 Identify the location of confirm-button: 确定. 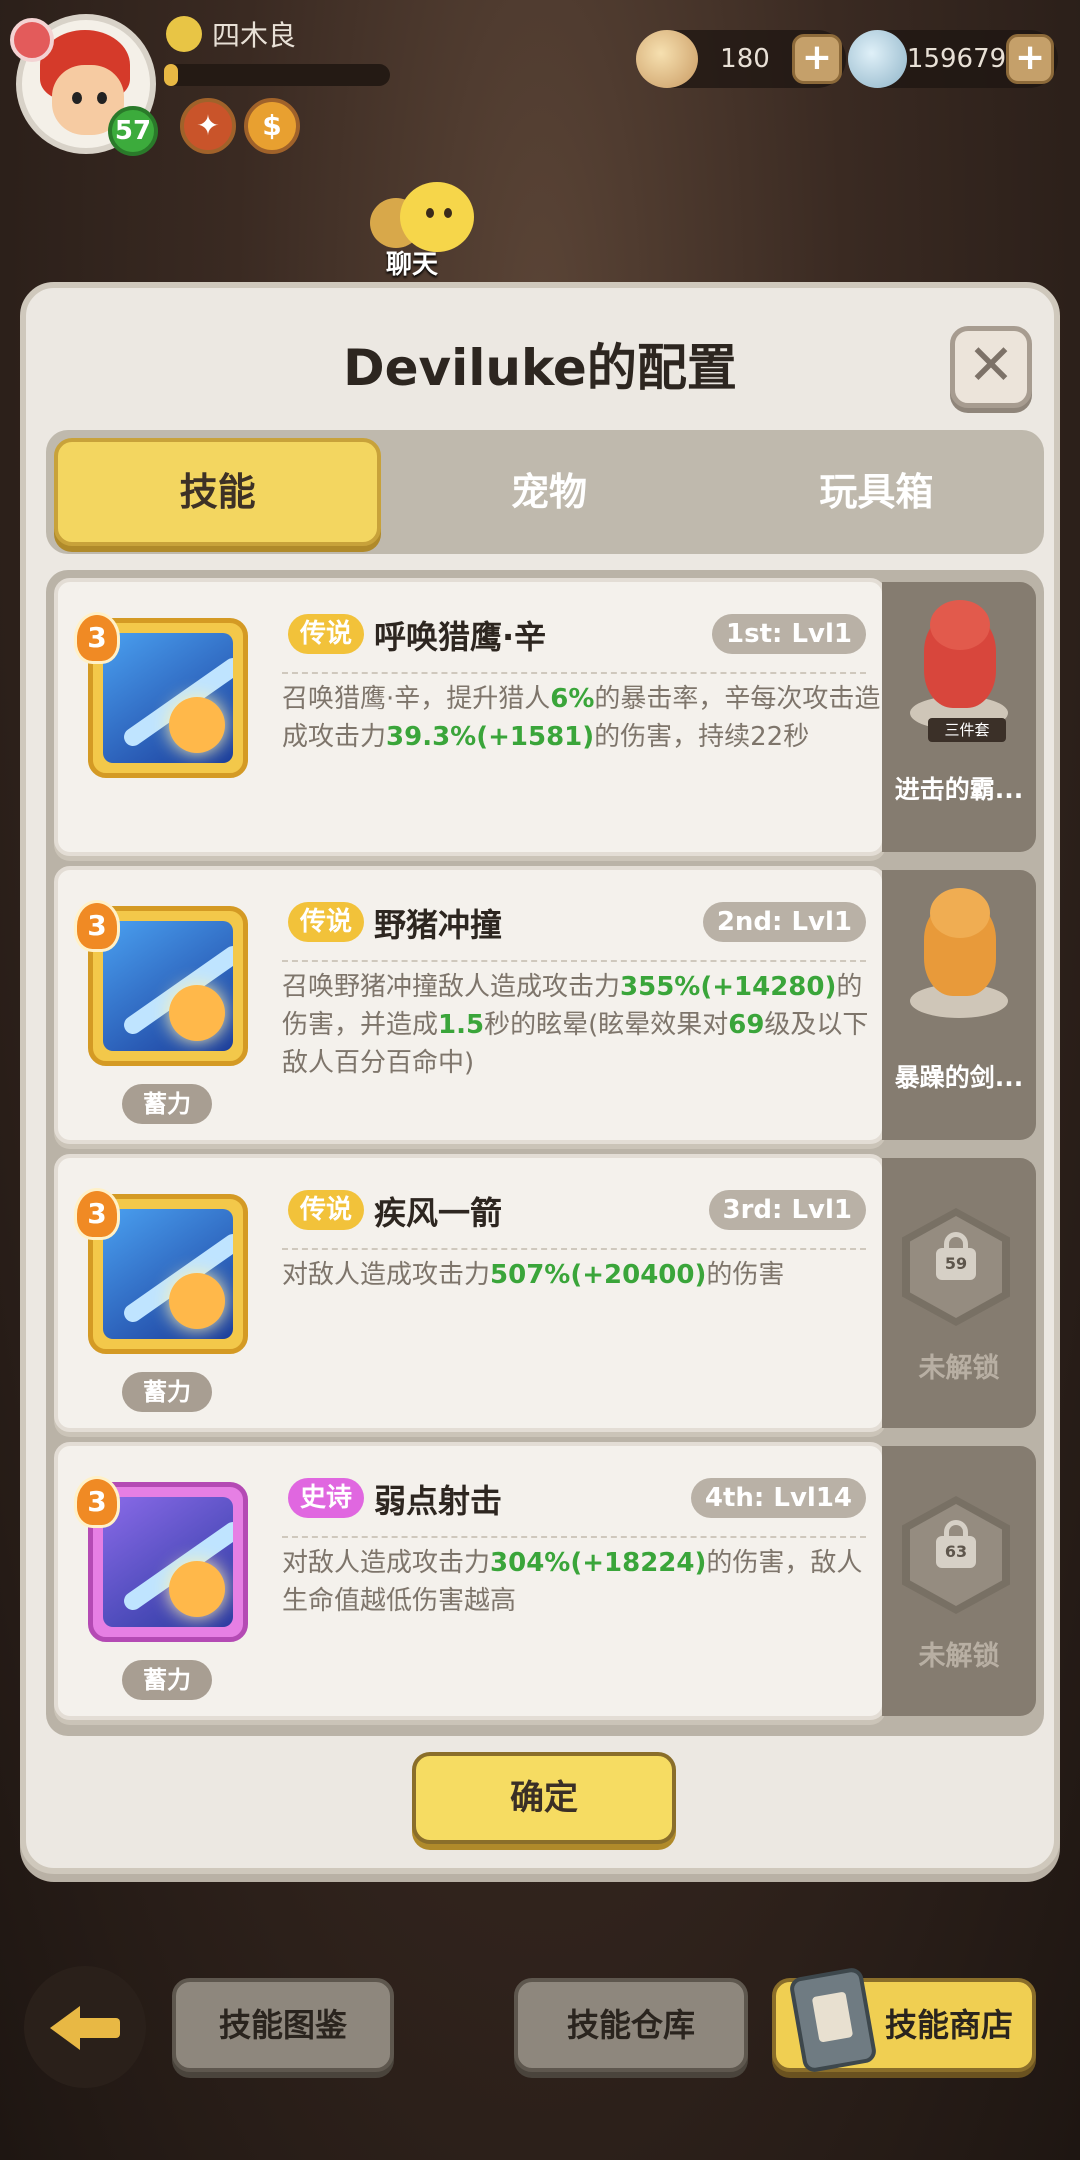
(544, 1798).